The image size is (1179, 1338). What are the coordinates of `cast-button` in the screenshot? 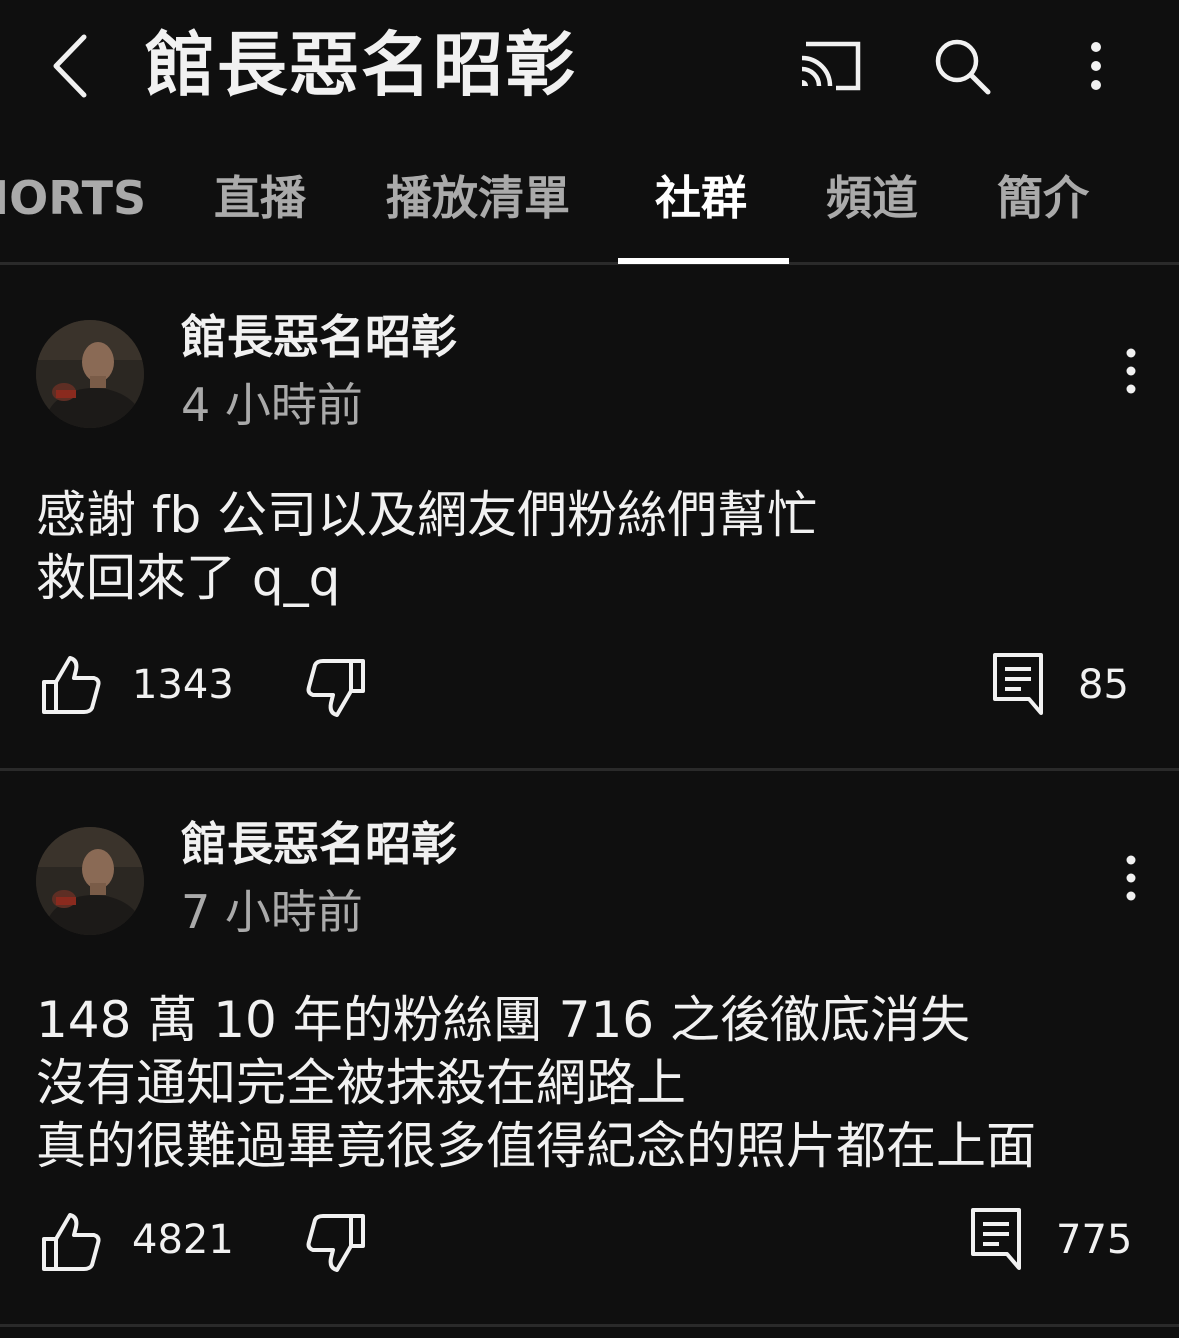 It's located at (830, 66).